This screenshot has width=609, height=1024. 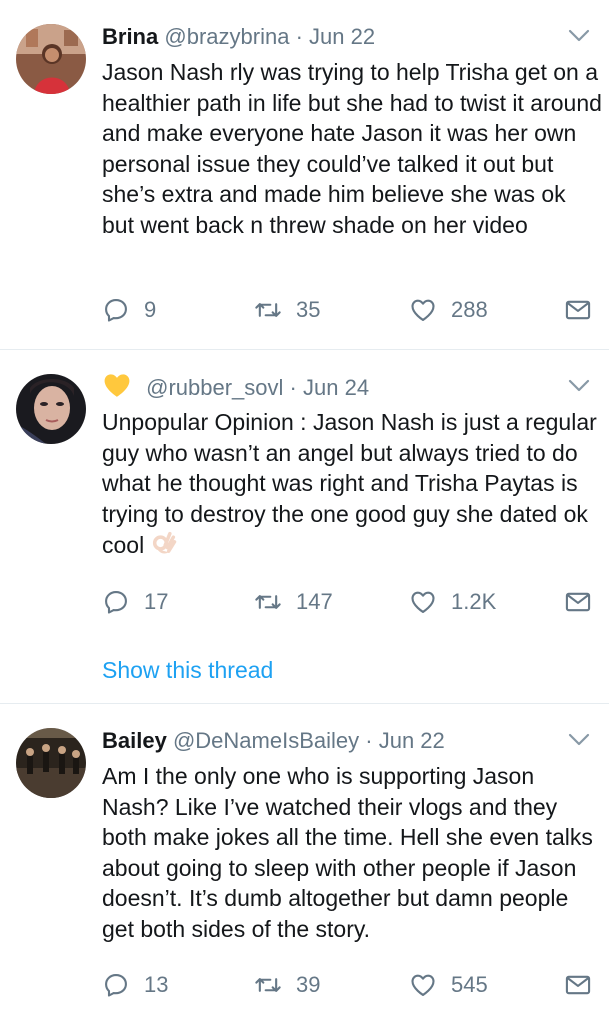 What do you see at coordinates (349, 310) in the screenshot?
I see `tweet-actions: 9 35 288` at bounding box center [349, 310].